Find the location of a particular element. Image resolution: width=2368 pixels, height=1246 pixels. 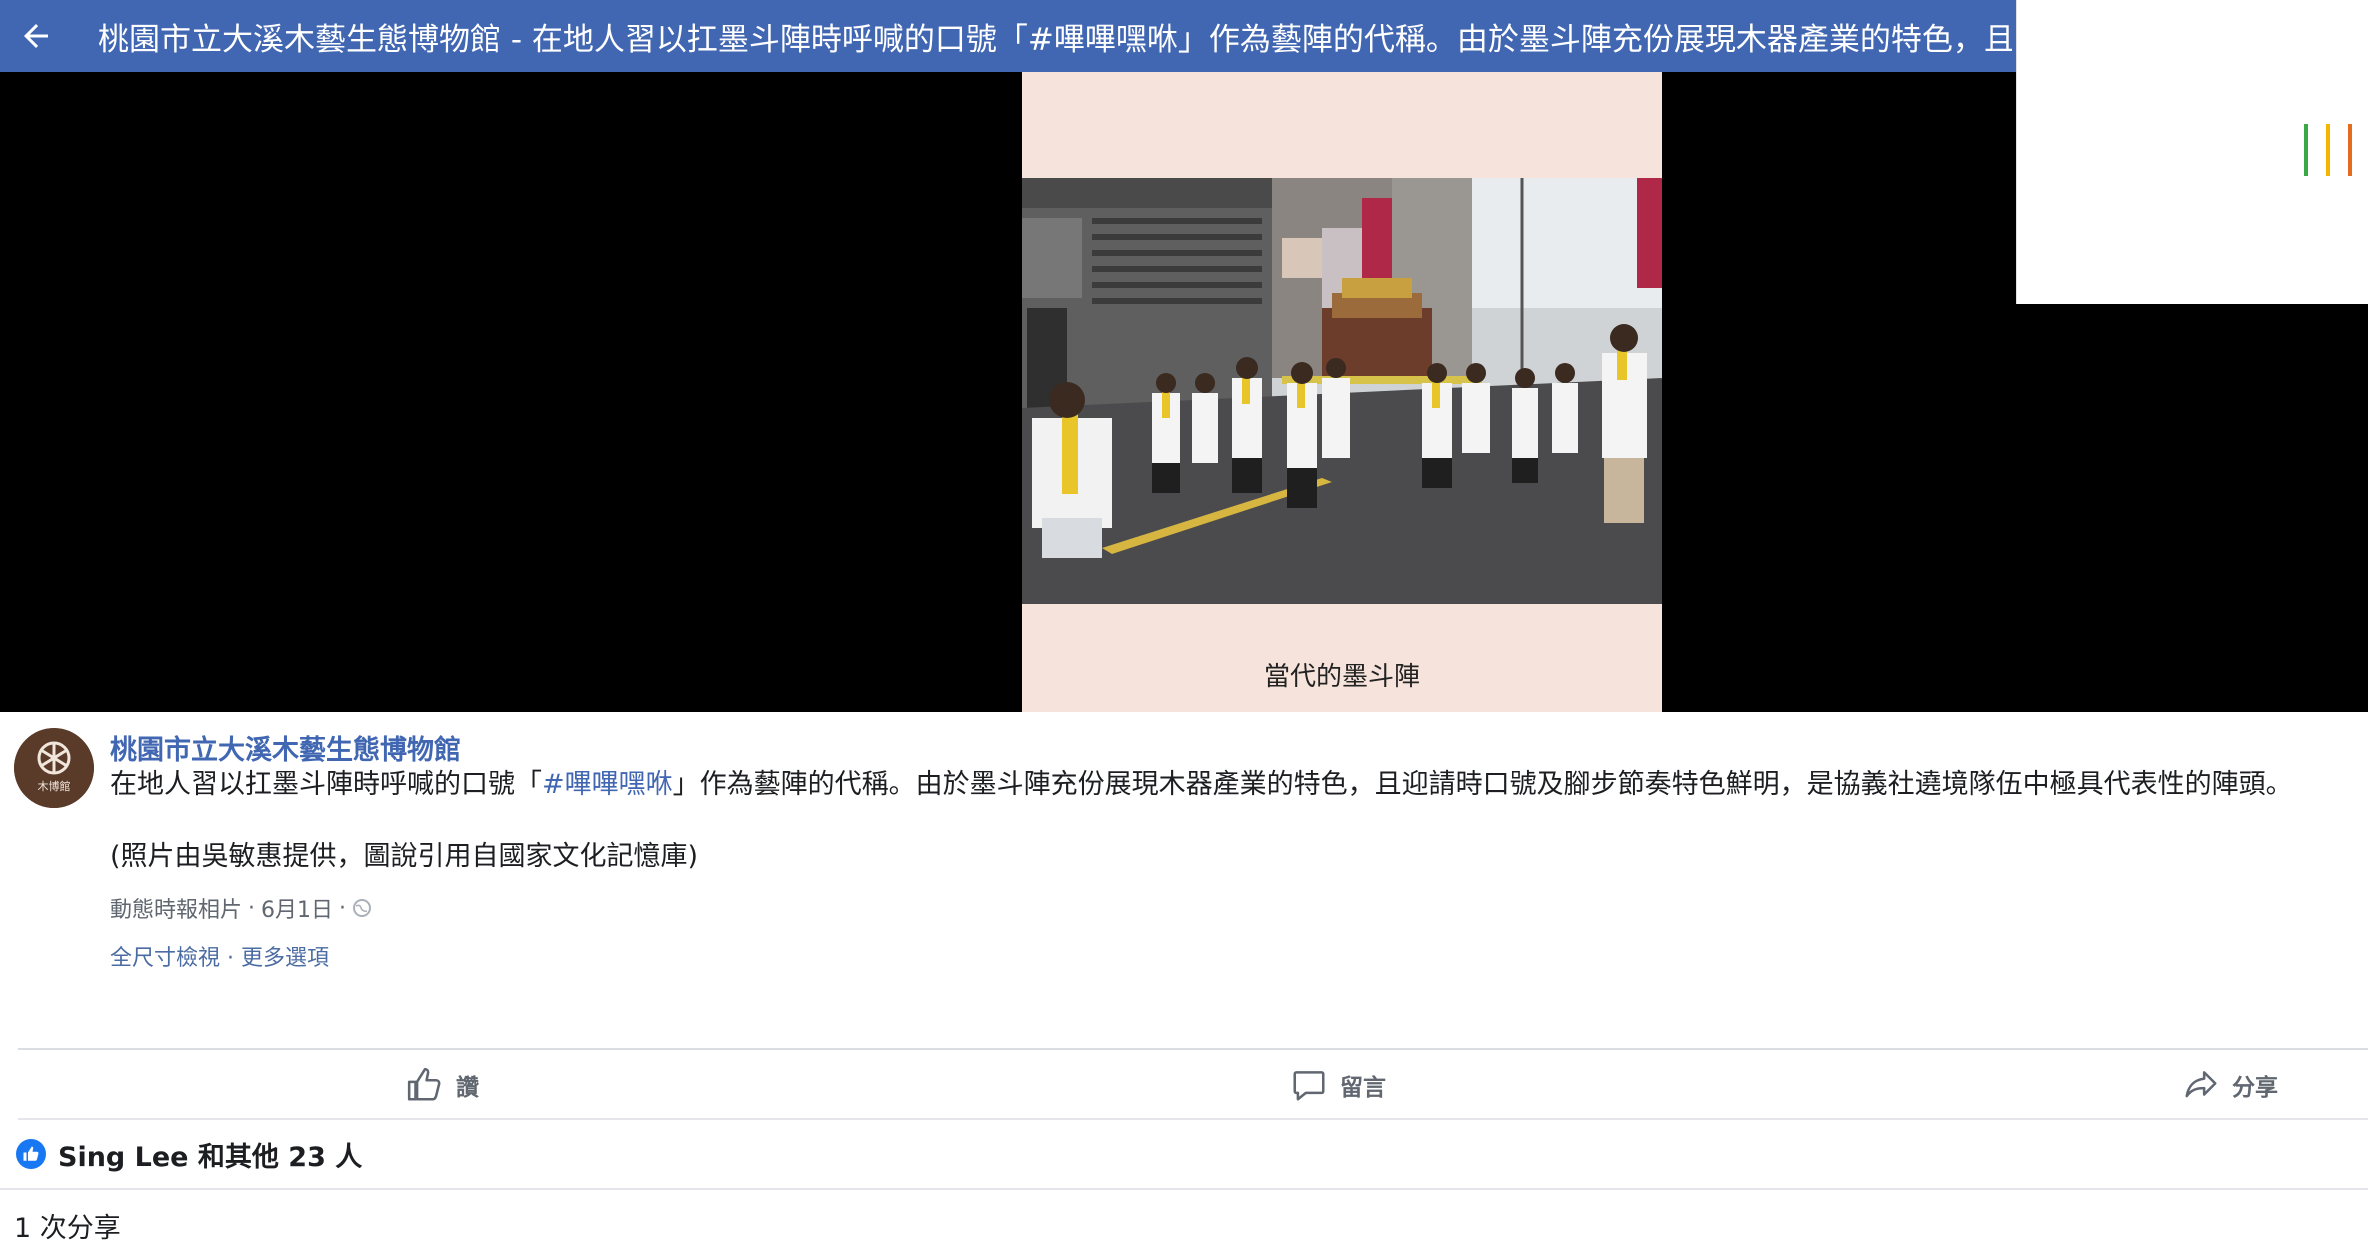

procession-photo is located at coordinates (1342, 391).